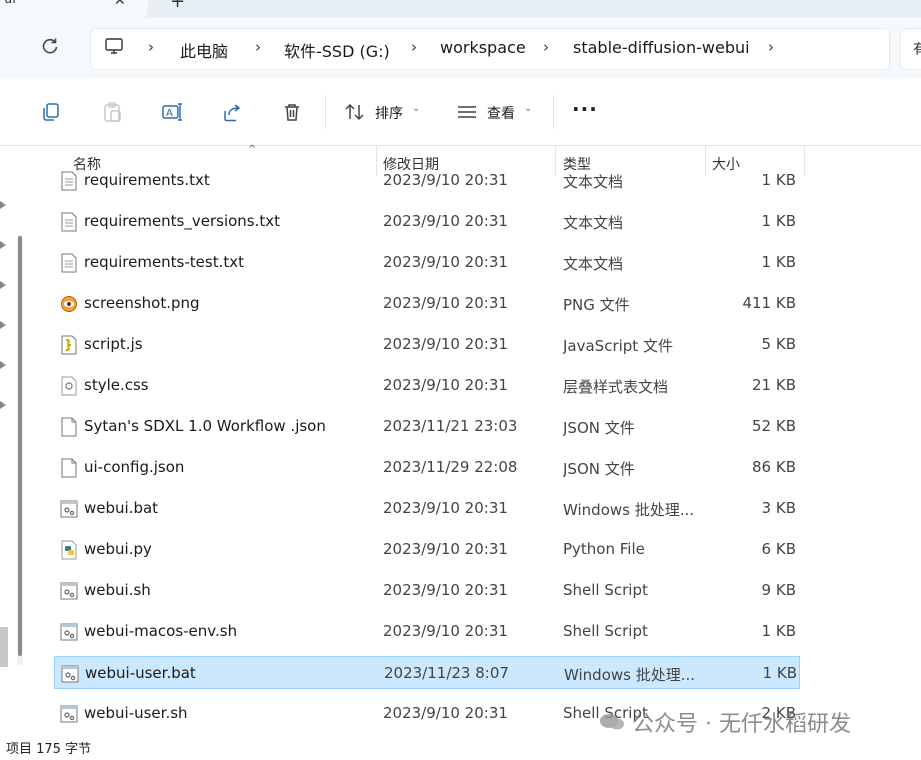 This screenshot has width=921, height=760. What do you see at coordinates (774, 467) in the screenshot?
I see `file-size: 86 KB` at bounding box center [774, 467].